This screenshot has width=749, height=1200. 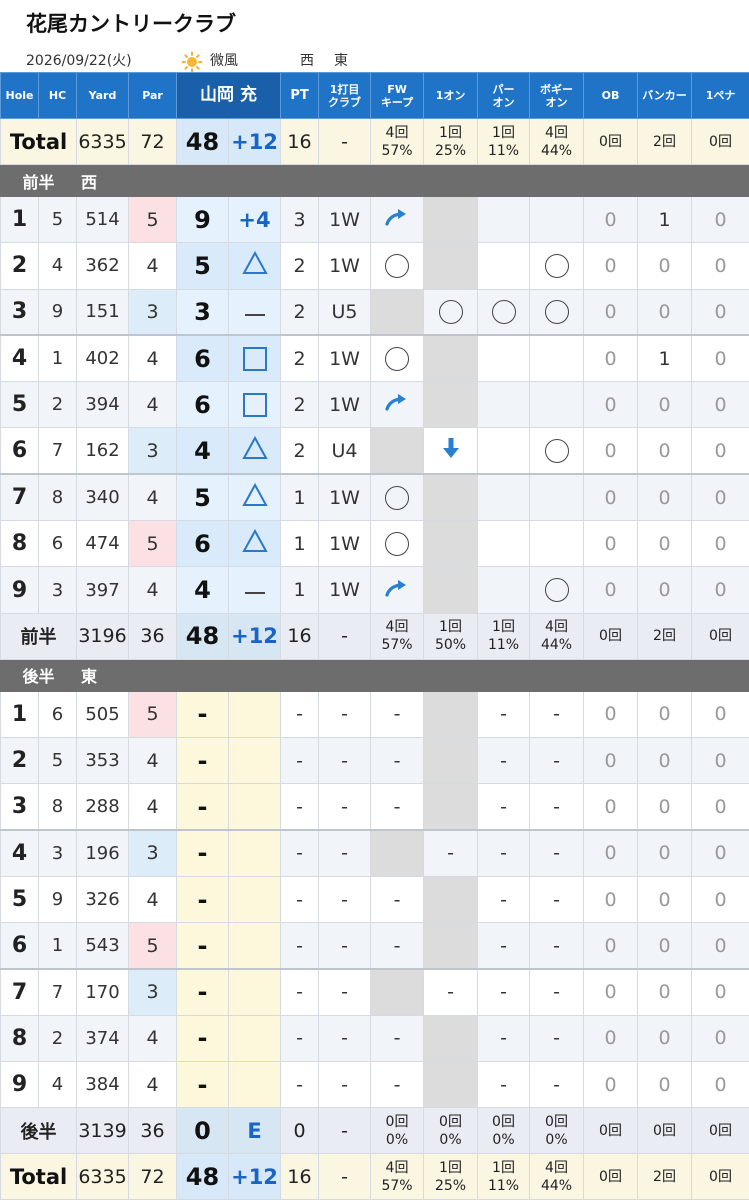 I want to click on hole-score: 6, so click(x=202, y=544).